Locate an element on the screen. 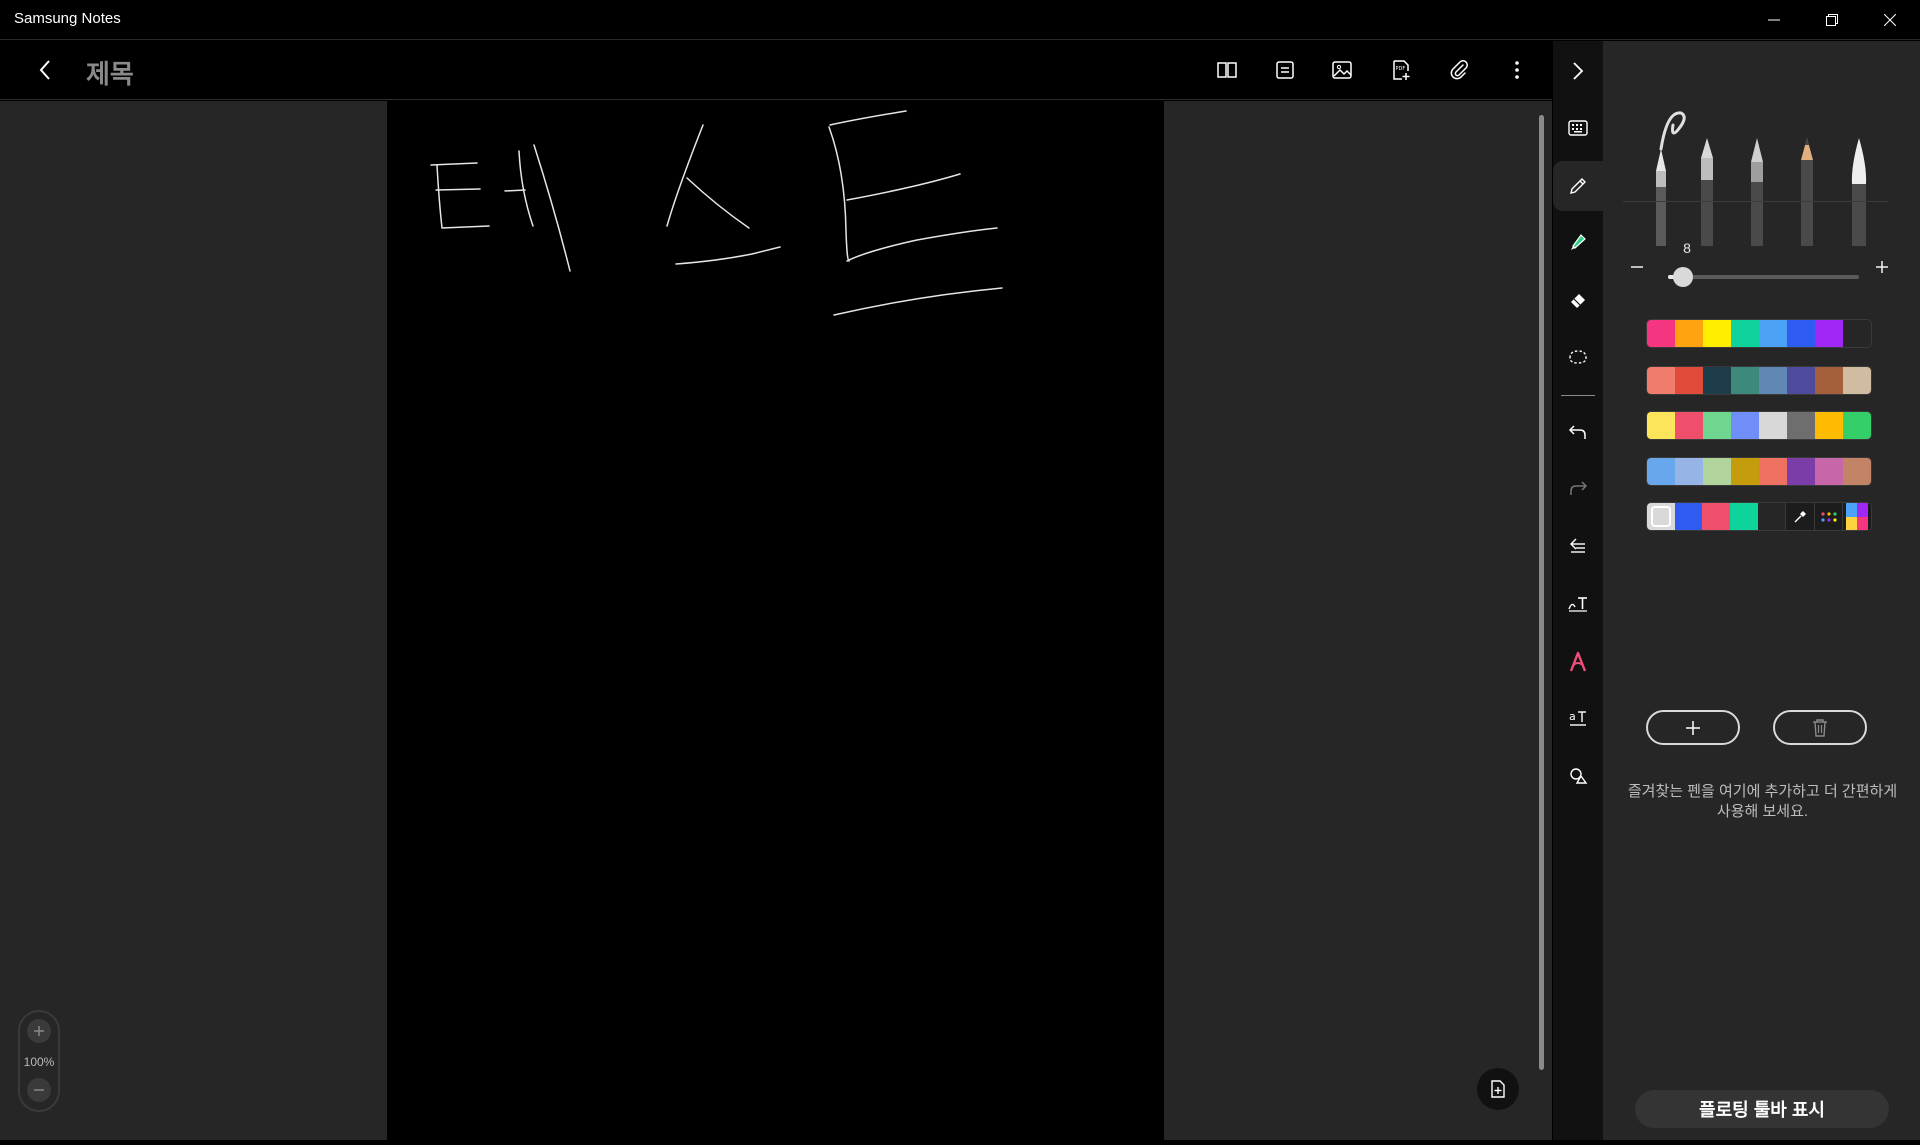  pencil-option is located at coordinates (1807, 191).